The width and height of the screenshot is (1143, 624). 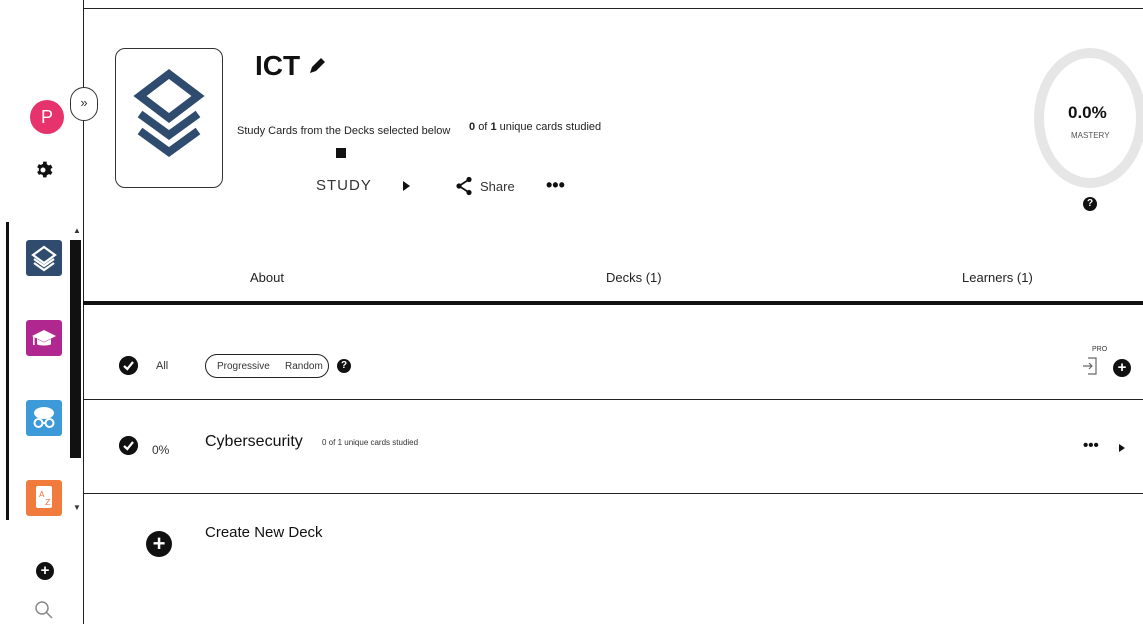 I want to click on mode-progressive: Progressive, so click(x=243, y=366).